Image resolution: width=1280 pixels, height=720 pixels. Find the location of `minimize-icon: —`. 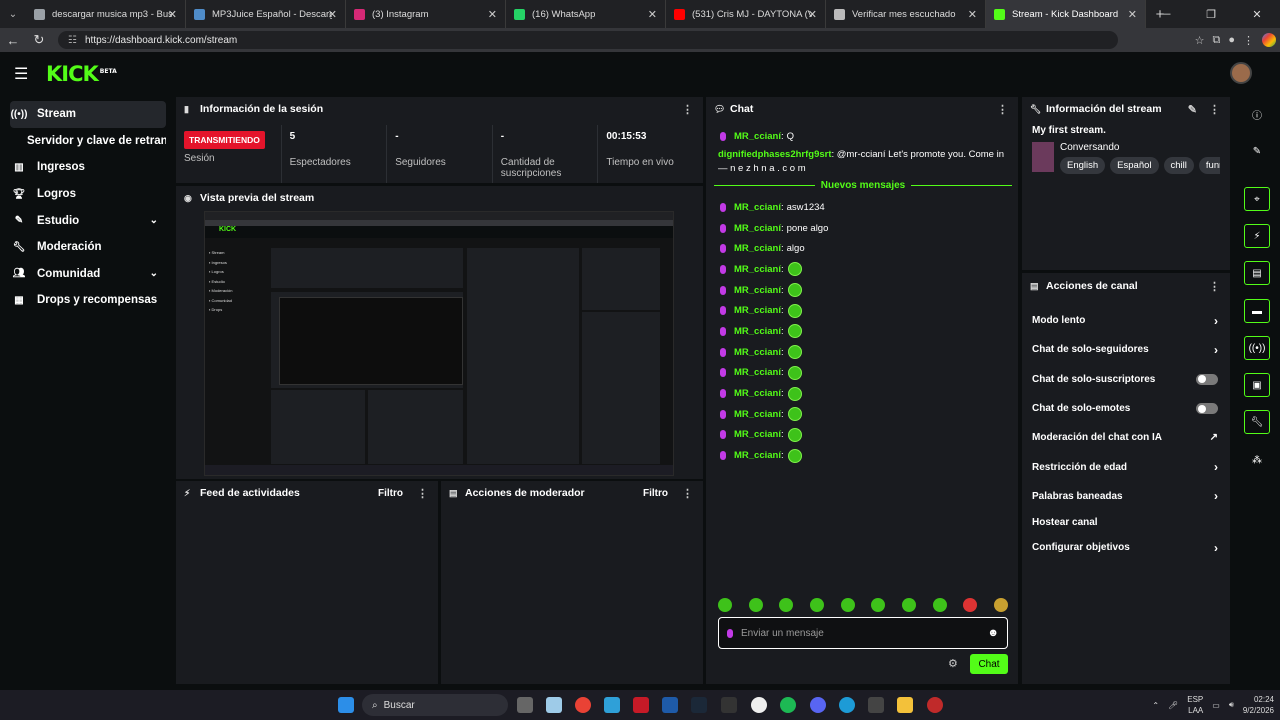

minimize-icon: — is located at coordinates (1165, 14).